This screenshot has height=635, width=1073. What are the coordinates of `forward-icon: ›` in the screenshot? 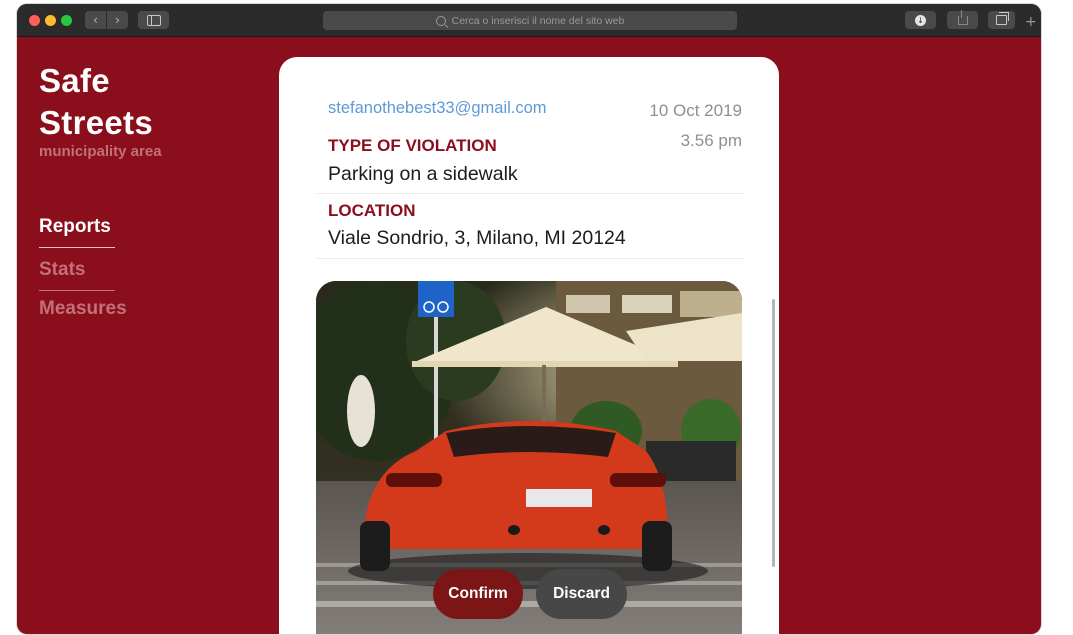 It's located at (117, 20).